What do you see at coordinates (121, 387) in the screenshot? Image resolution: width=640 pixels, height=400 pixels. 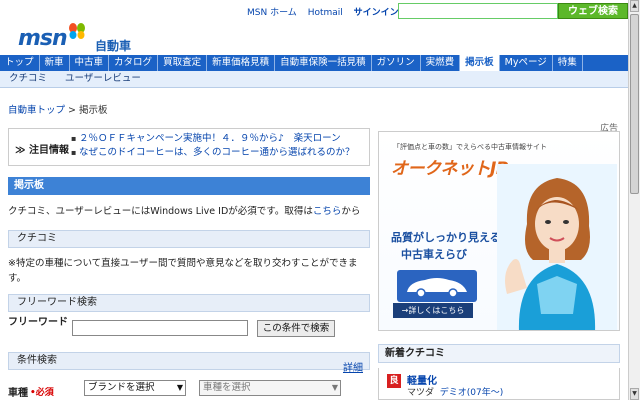 I see `brand-select-value: ブランドを選択` at bounding box center [121, 387].